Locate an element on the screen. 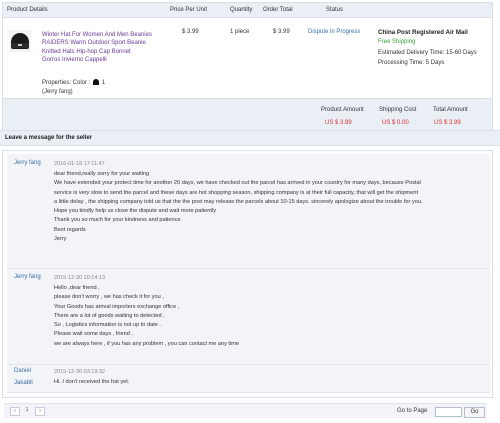  shipping-method: China Post Registered Air Mail is located at coordinates (423, 32).